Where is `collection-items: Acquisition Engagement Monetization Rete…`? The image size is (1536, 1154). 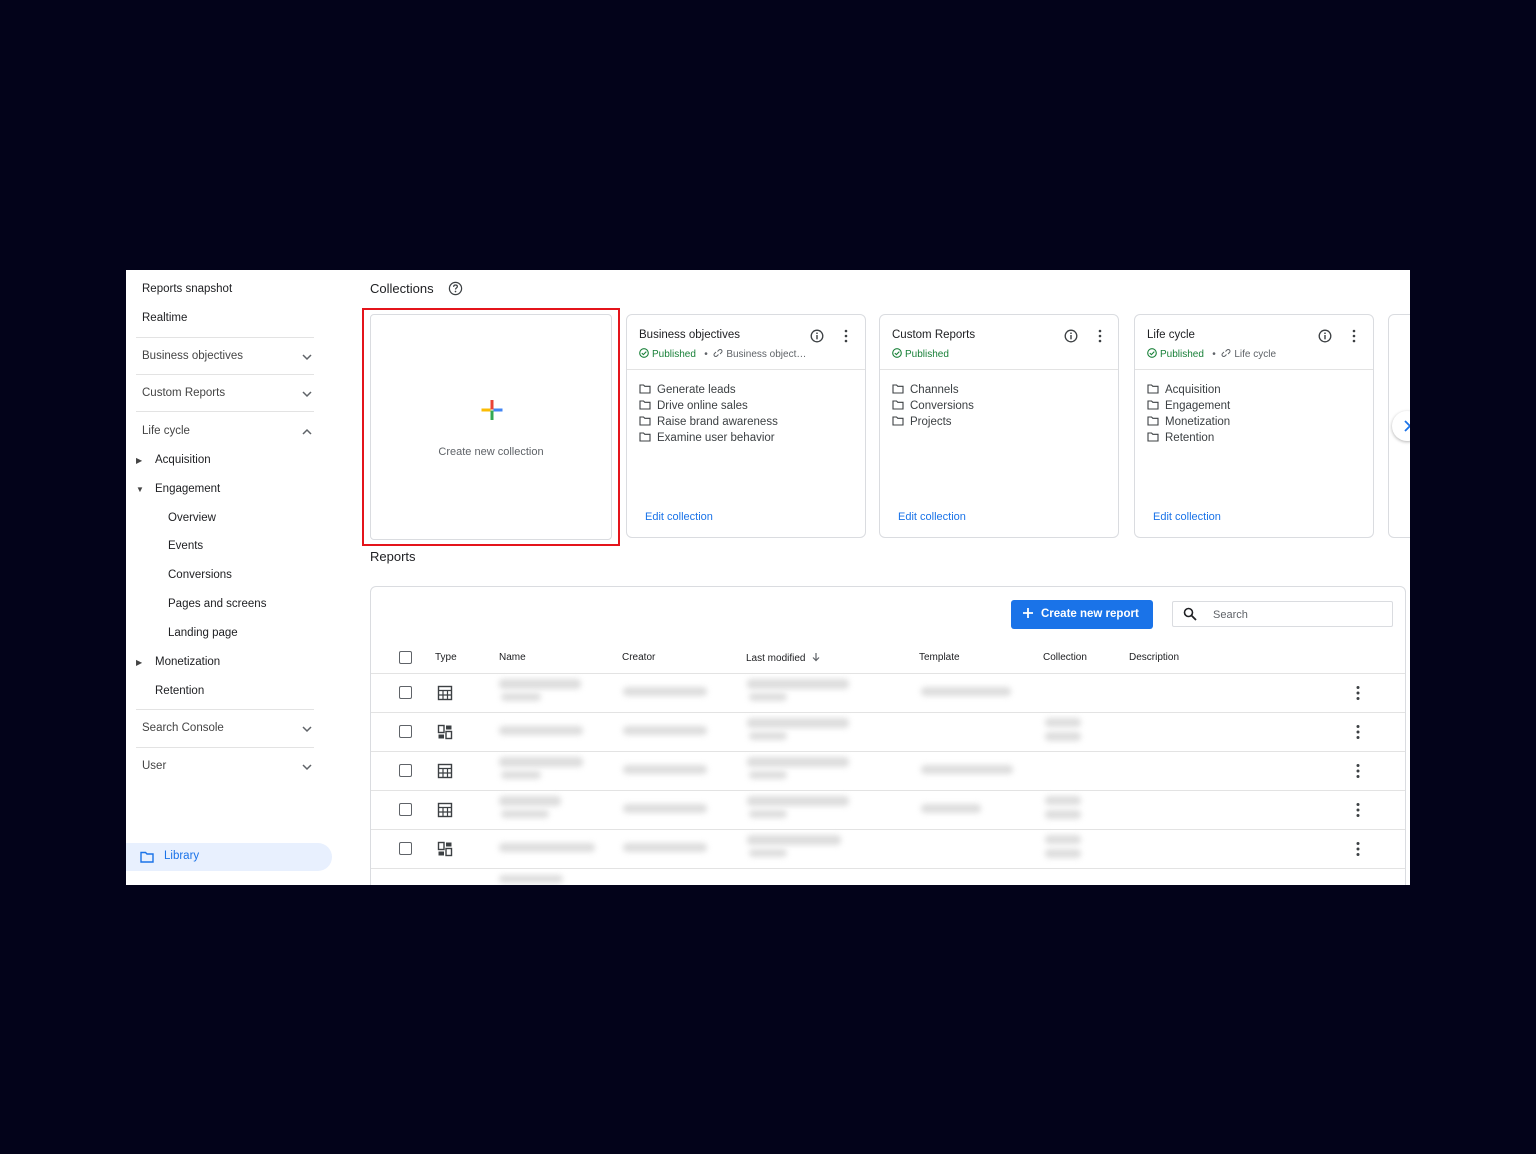
collection-items: Acquisition Engagement Monetization Rete… is located at coordinates (1188, 414).